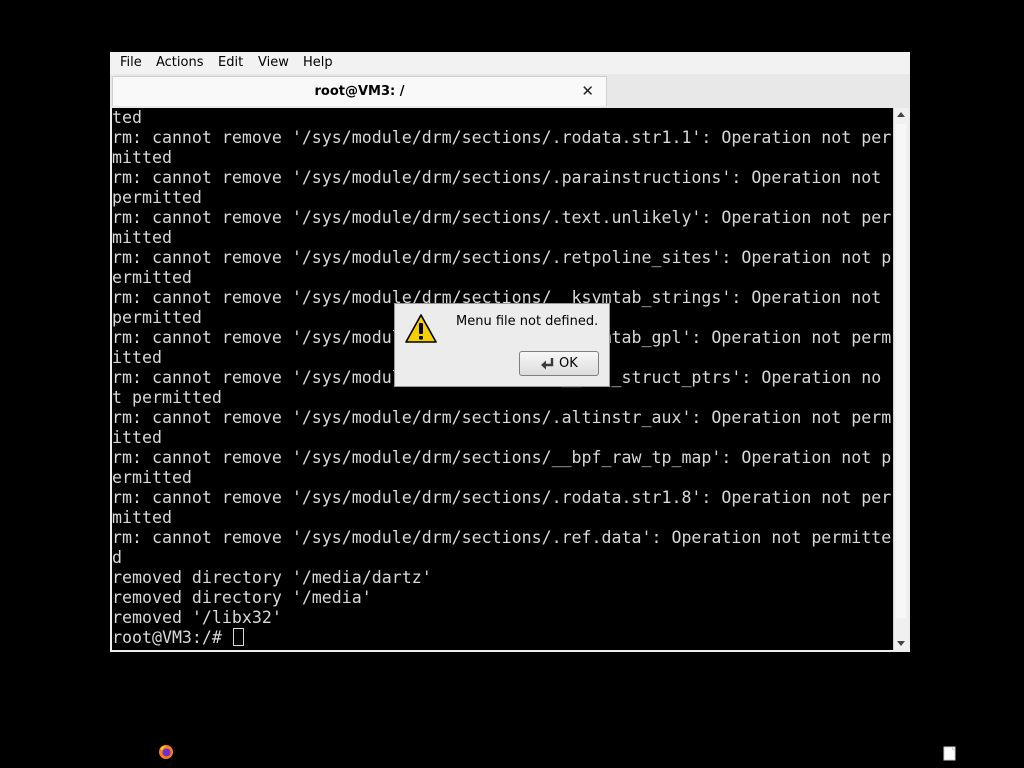 The image size is (1024, 768). What do you see at coordinates (421, 328) in the screenshot?
I see `warning-icon` at bounding box center [421, 328].